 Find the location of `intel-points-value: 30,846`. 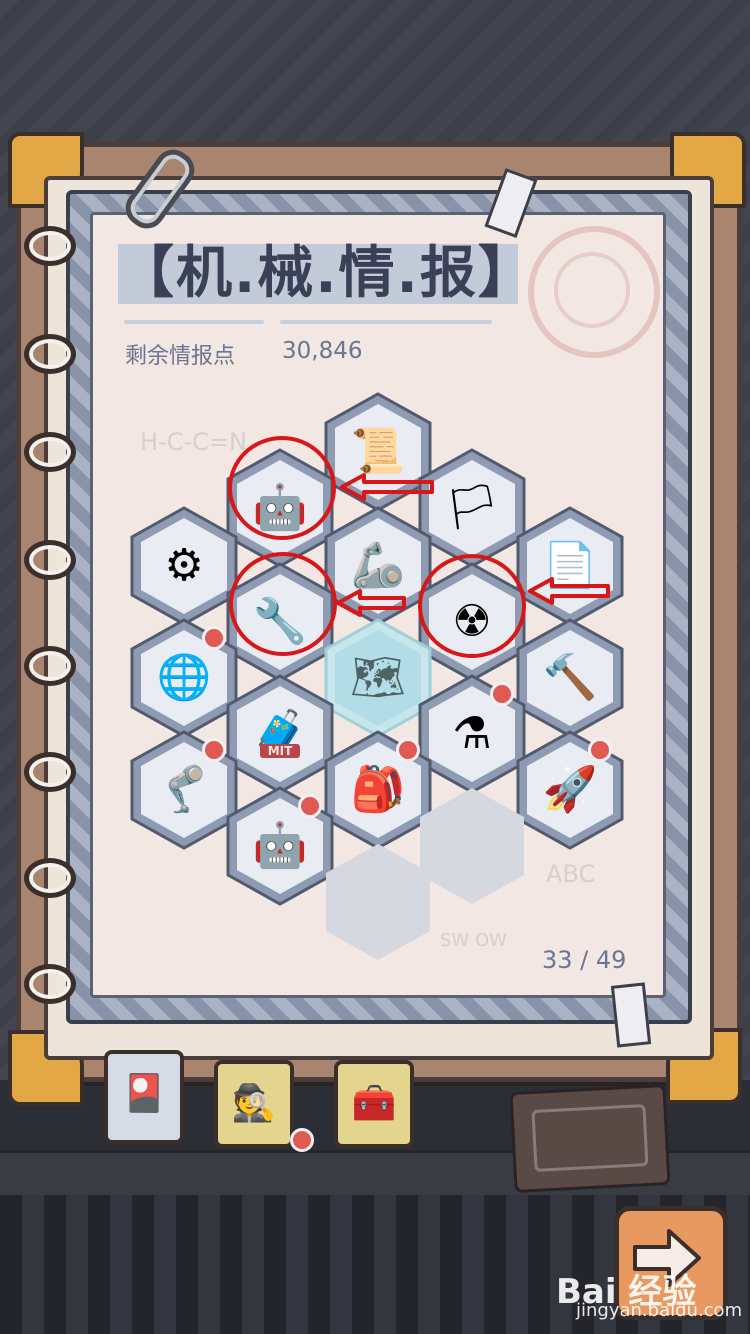

intel-points-value: 30,846 is located at coordinates (322, 351).